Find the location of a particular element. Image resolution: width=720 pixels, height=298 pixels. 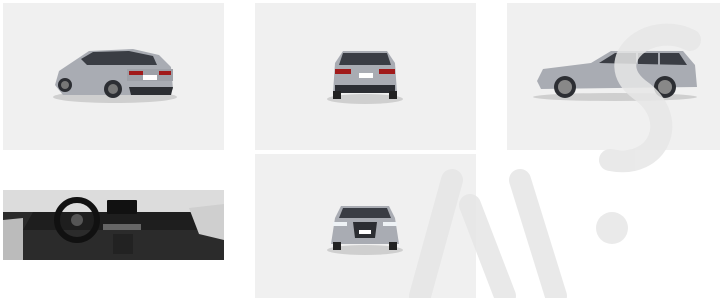

gallery-image-side-profile is located at coordinates (613, 76).